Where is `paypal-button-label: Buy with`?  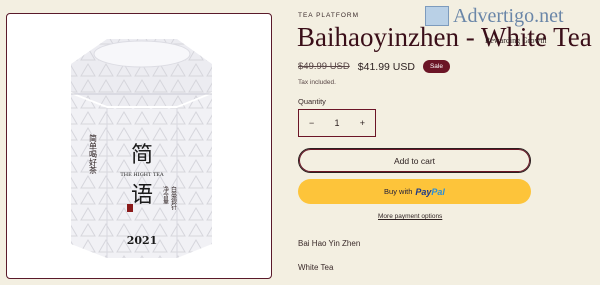 paypal-button-label: Buy with is located at coordinates (398, 191).